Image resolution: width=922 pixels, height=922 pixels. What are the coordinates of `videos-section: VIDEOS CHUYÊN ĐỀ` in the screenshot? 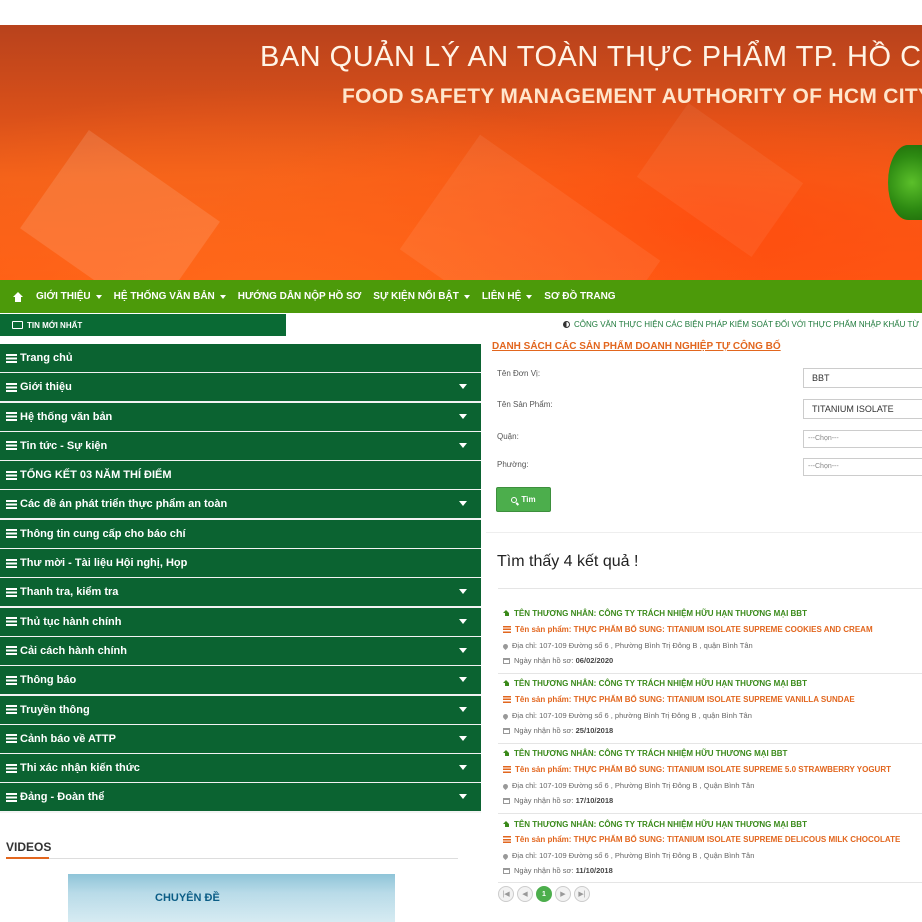 It's located at (235, 876).